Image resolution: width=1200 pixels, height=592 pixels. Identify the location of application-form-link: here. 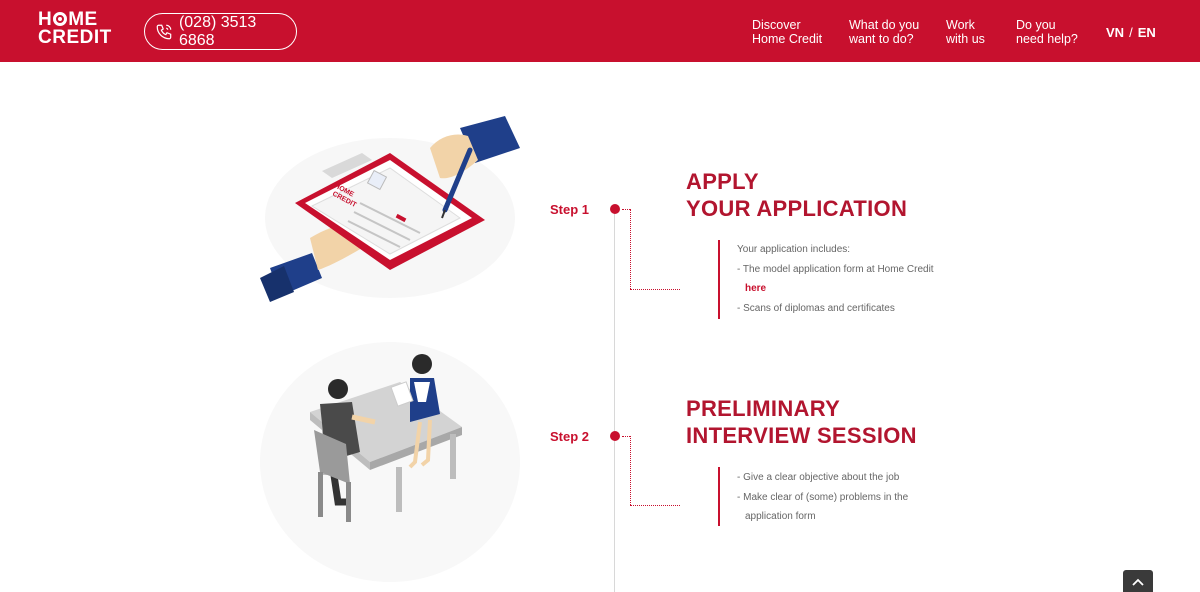
(755, 288).